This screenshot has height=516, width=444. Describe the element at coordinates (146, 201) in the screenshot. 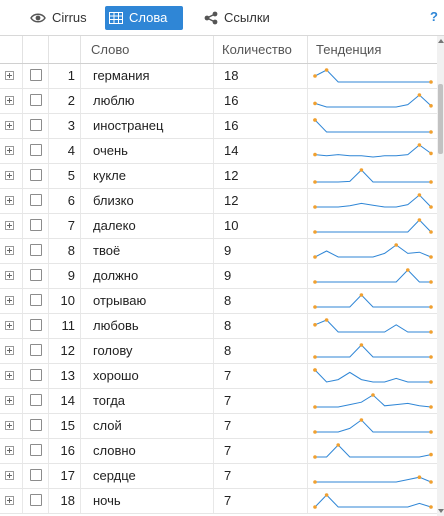

I see `word-cell: близко` at that location.